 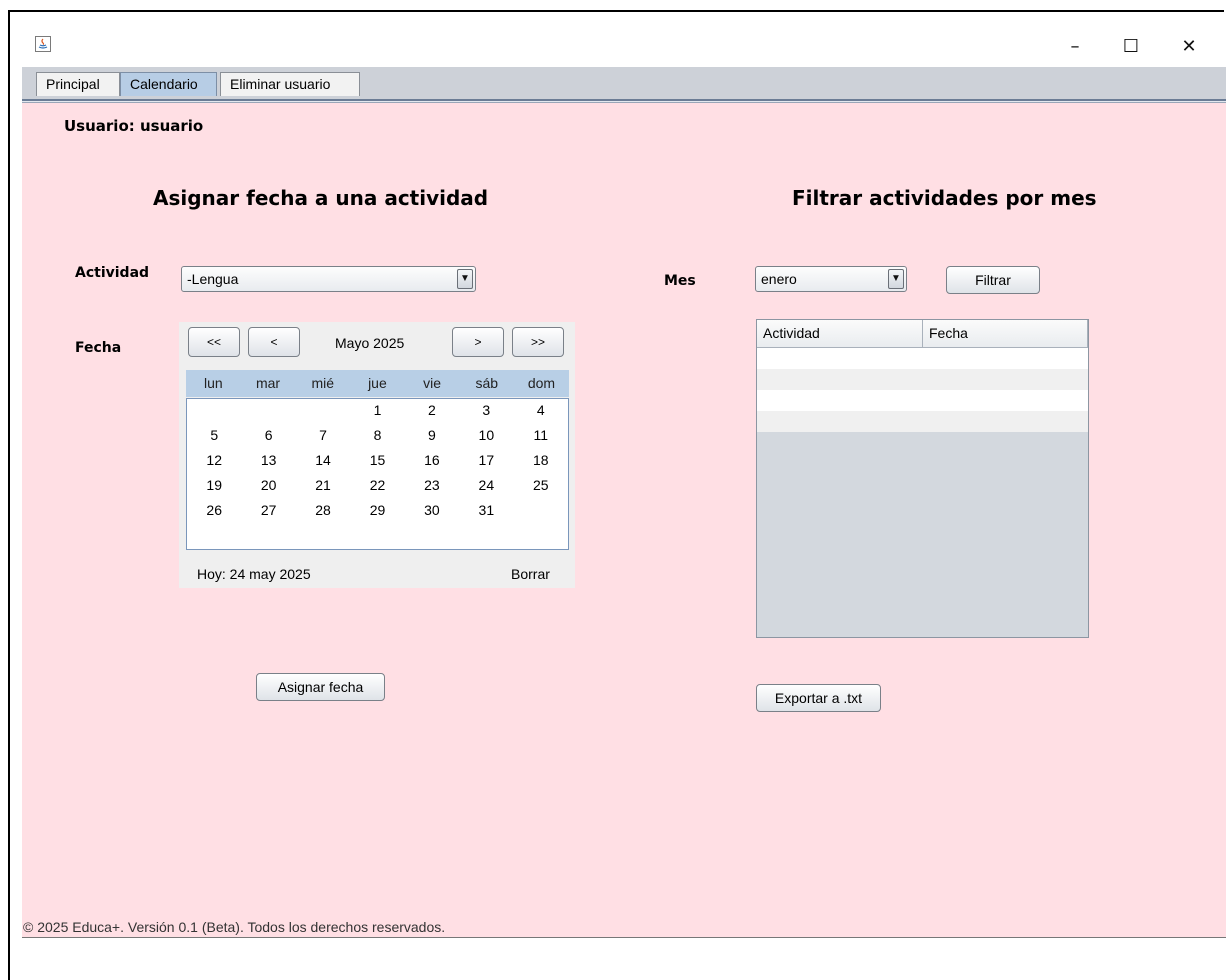 I want to click on calendar-day: 1, so click(x=377, y=411).